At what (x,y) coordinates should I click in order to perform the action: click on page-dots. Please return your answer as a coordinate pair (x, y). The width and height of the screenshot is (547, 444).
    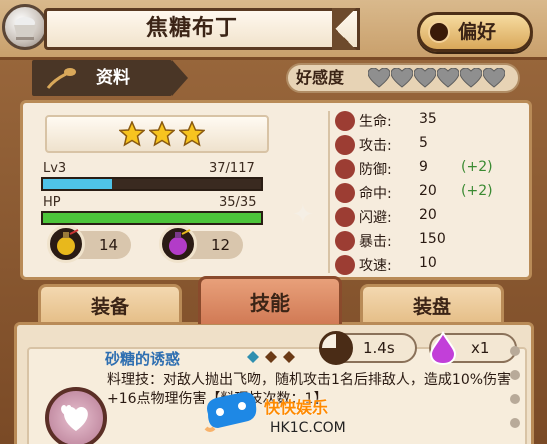
    Looking at the image, I should click on (515, 387).